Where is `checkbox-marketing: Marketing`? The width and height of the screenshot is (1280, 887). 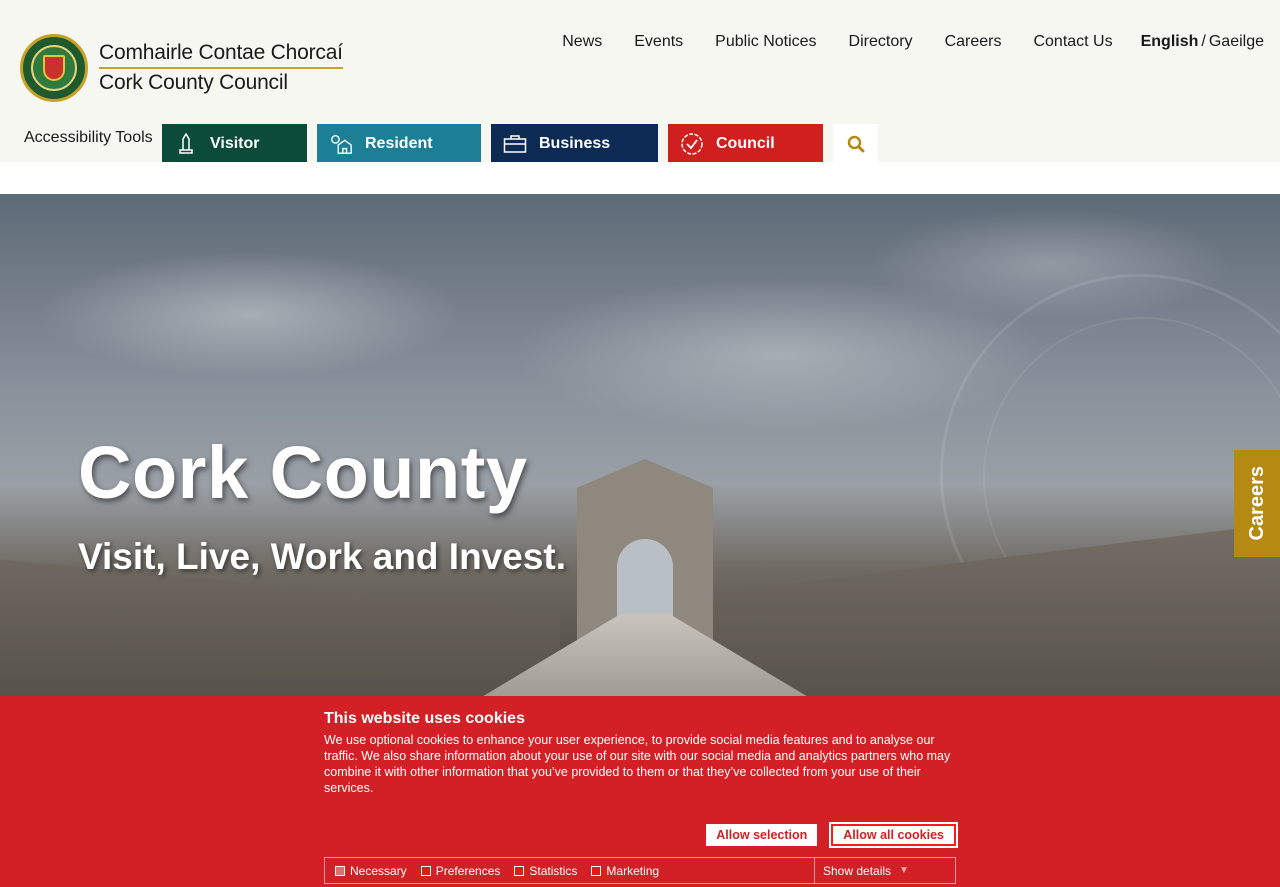 checkbox-marketing: Marketing is located at coordinates (625, 871).